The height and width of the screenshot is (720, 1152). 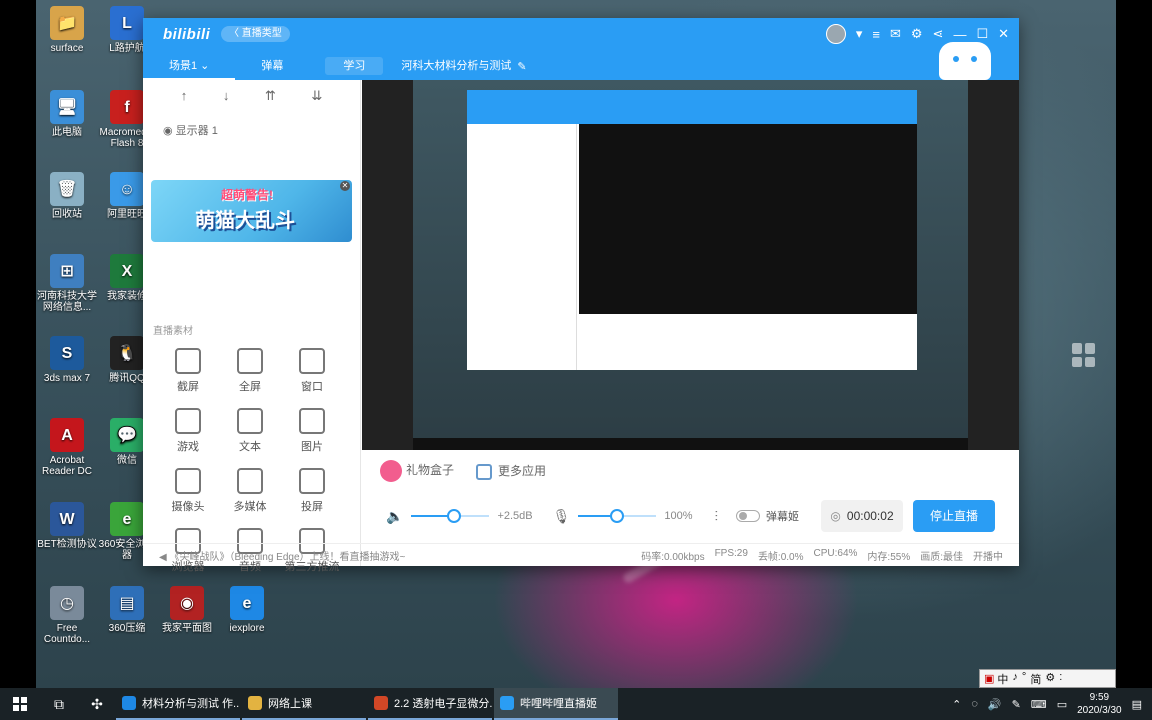 I want to click on desktop-icon: ▤ 360压缩, so click(x=127, y=610).